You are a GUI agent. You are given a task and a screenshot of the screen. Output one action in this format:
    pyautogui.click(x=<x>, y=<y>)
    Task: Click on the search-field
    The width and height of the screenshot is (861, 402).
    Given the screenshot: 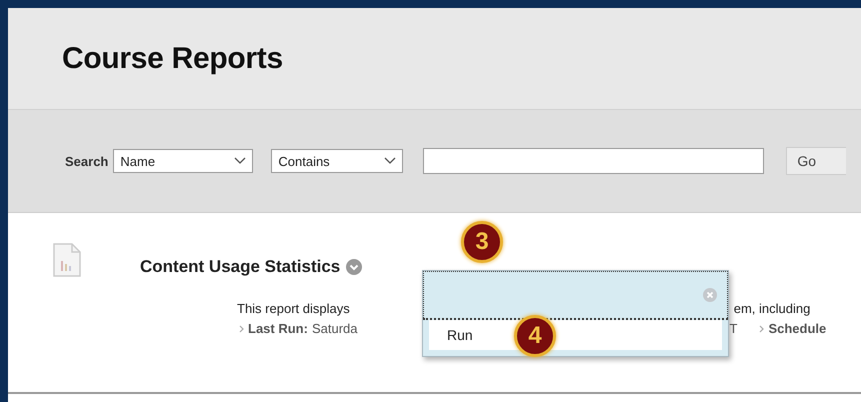 What is the action you would take?
    pyautogui.click(x=593, y=161)
    